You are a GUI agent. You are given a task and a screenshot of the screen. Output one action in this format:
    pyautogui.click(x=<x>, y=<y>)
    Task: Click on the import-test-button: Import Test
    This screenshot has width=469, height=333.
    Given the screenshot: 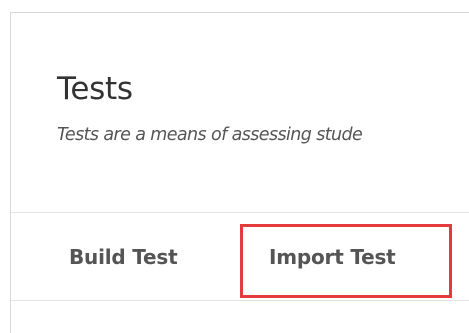 What is the action you would take?
    pyautogui.click(x=332, y=256)
    